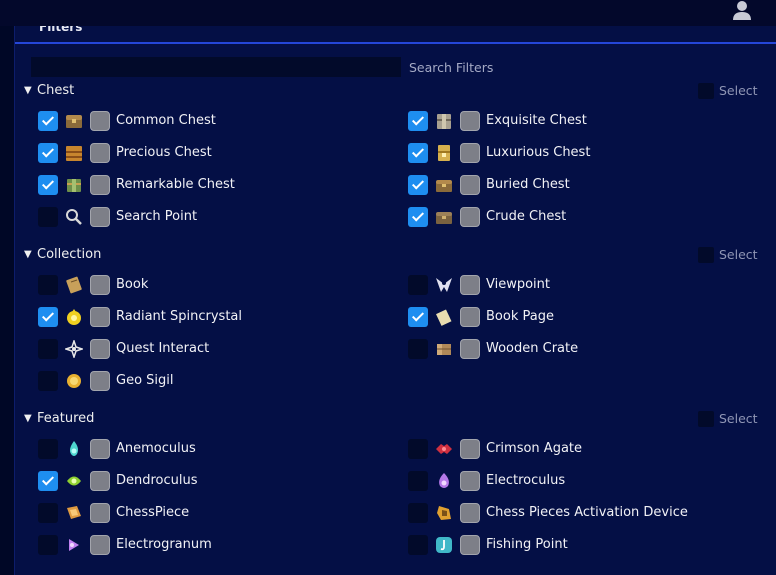 This screenshot has width=776, height=575. Describe the element at coordinates (74, 217) in the screenshot. I see `magnifier-icon` at that location.